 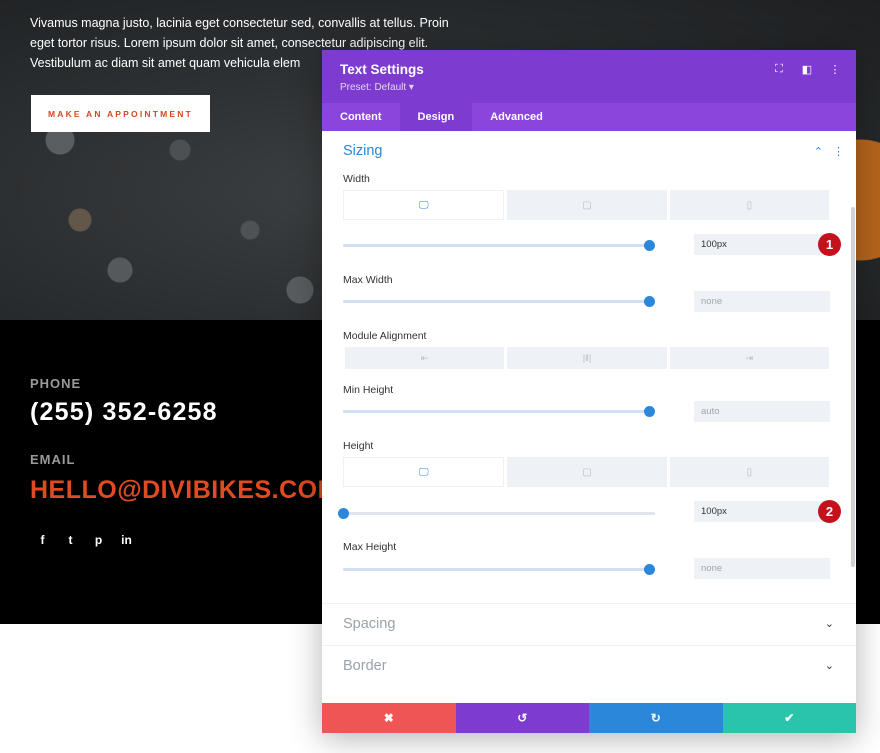 I want to click on section-menu-icon: ⋮, so click(x=838, y=151).